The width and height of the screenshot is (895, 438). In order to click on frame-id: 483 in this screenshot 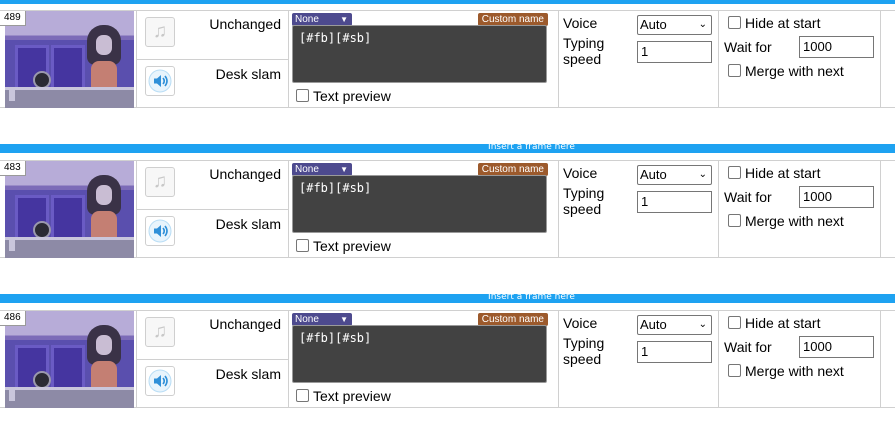, I will do `click(13, 168)`.